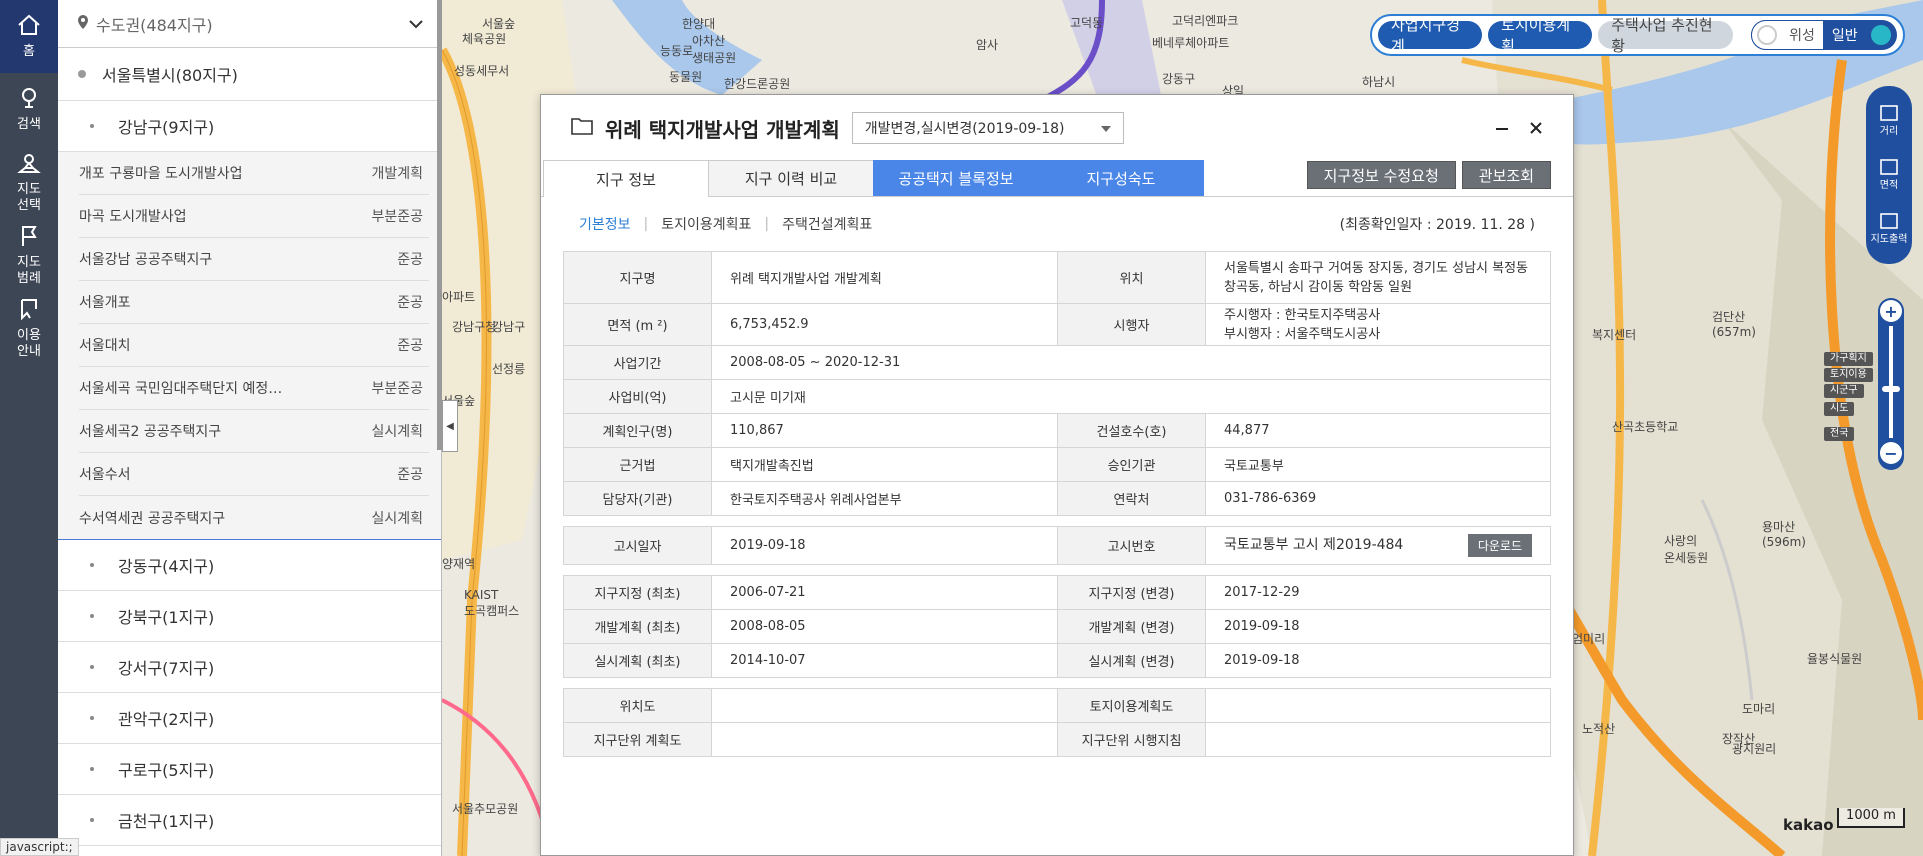  I want to click on district-label: 관악구(2지구), so click(166, 719).